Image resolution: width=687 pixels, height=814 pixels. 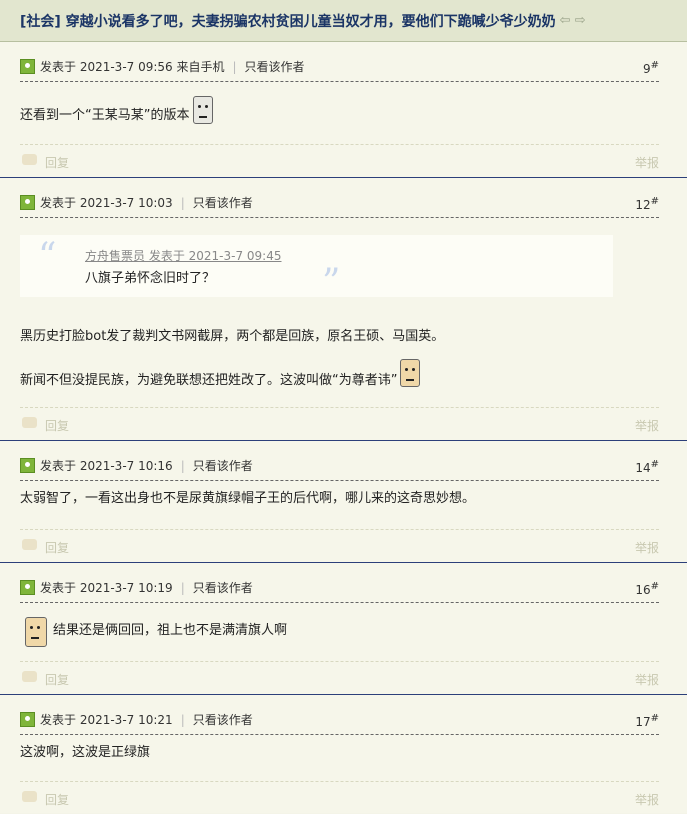 What do you see at coordinates (343, 64) in the screenshot?
I see `post-header: 发表于 2021-3-7 09:56 来自手机 | 只看该作者 9#` at bounding box center [343, 64].